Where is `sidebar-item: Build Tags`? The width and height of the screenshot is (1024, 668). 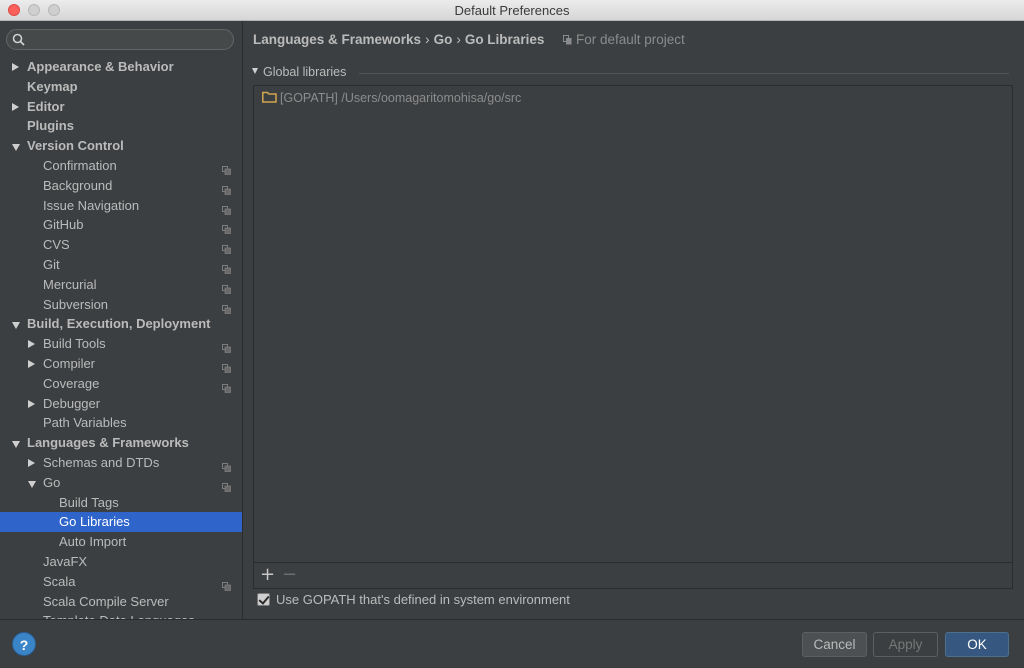
sidebar-item: Build Tags is located at coordinates (121, 503).